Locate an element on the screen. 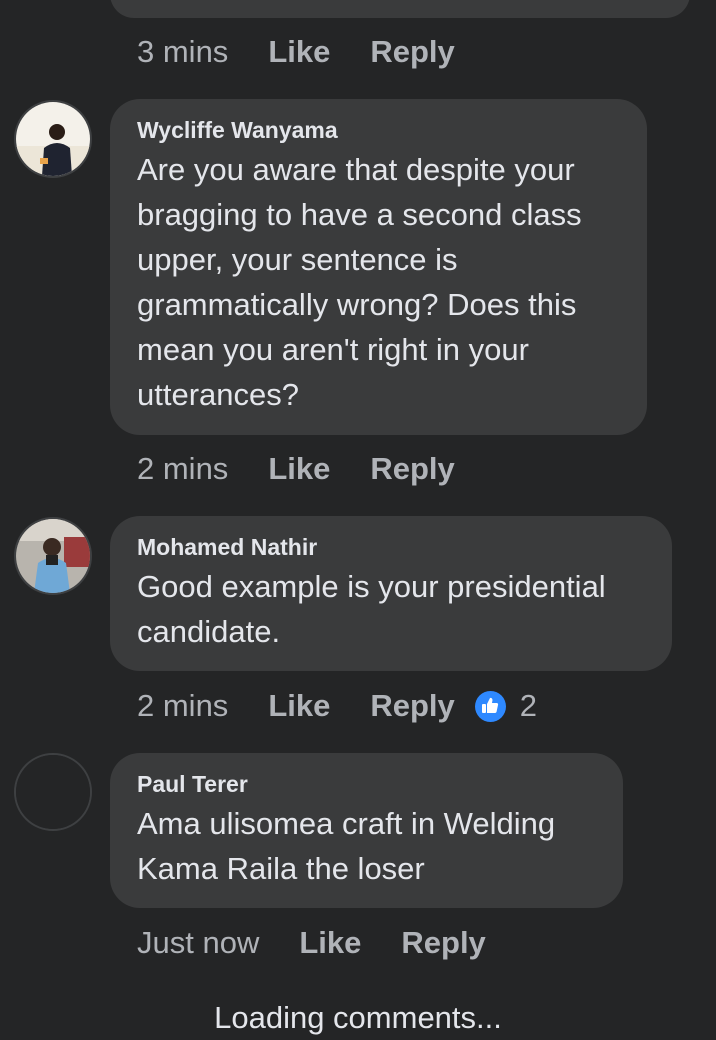 This screenshot has width=716, height=1040. previous-comment-bubble is located at coordinates (400, 9).